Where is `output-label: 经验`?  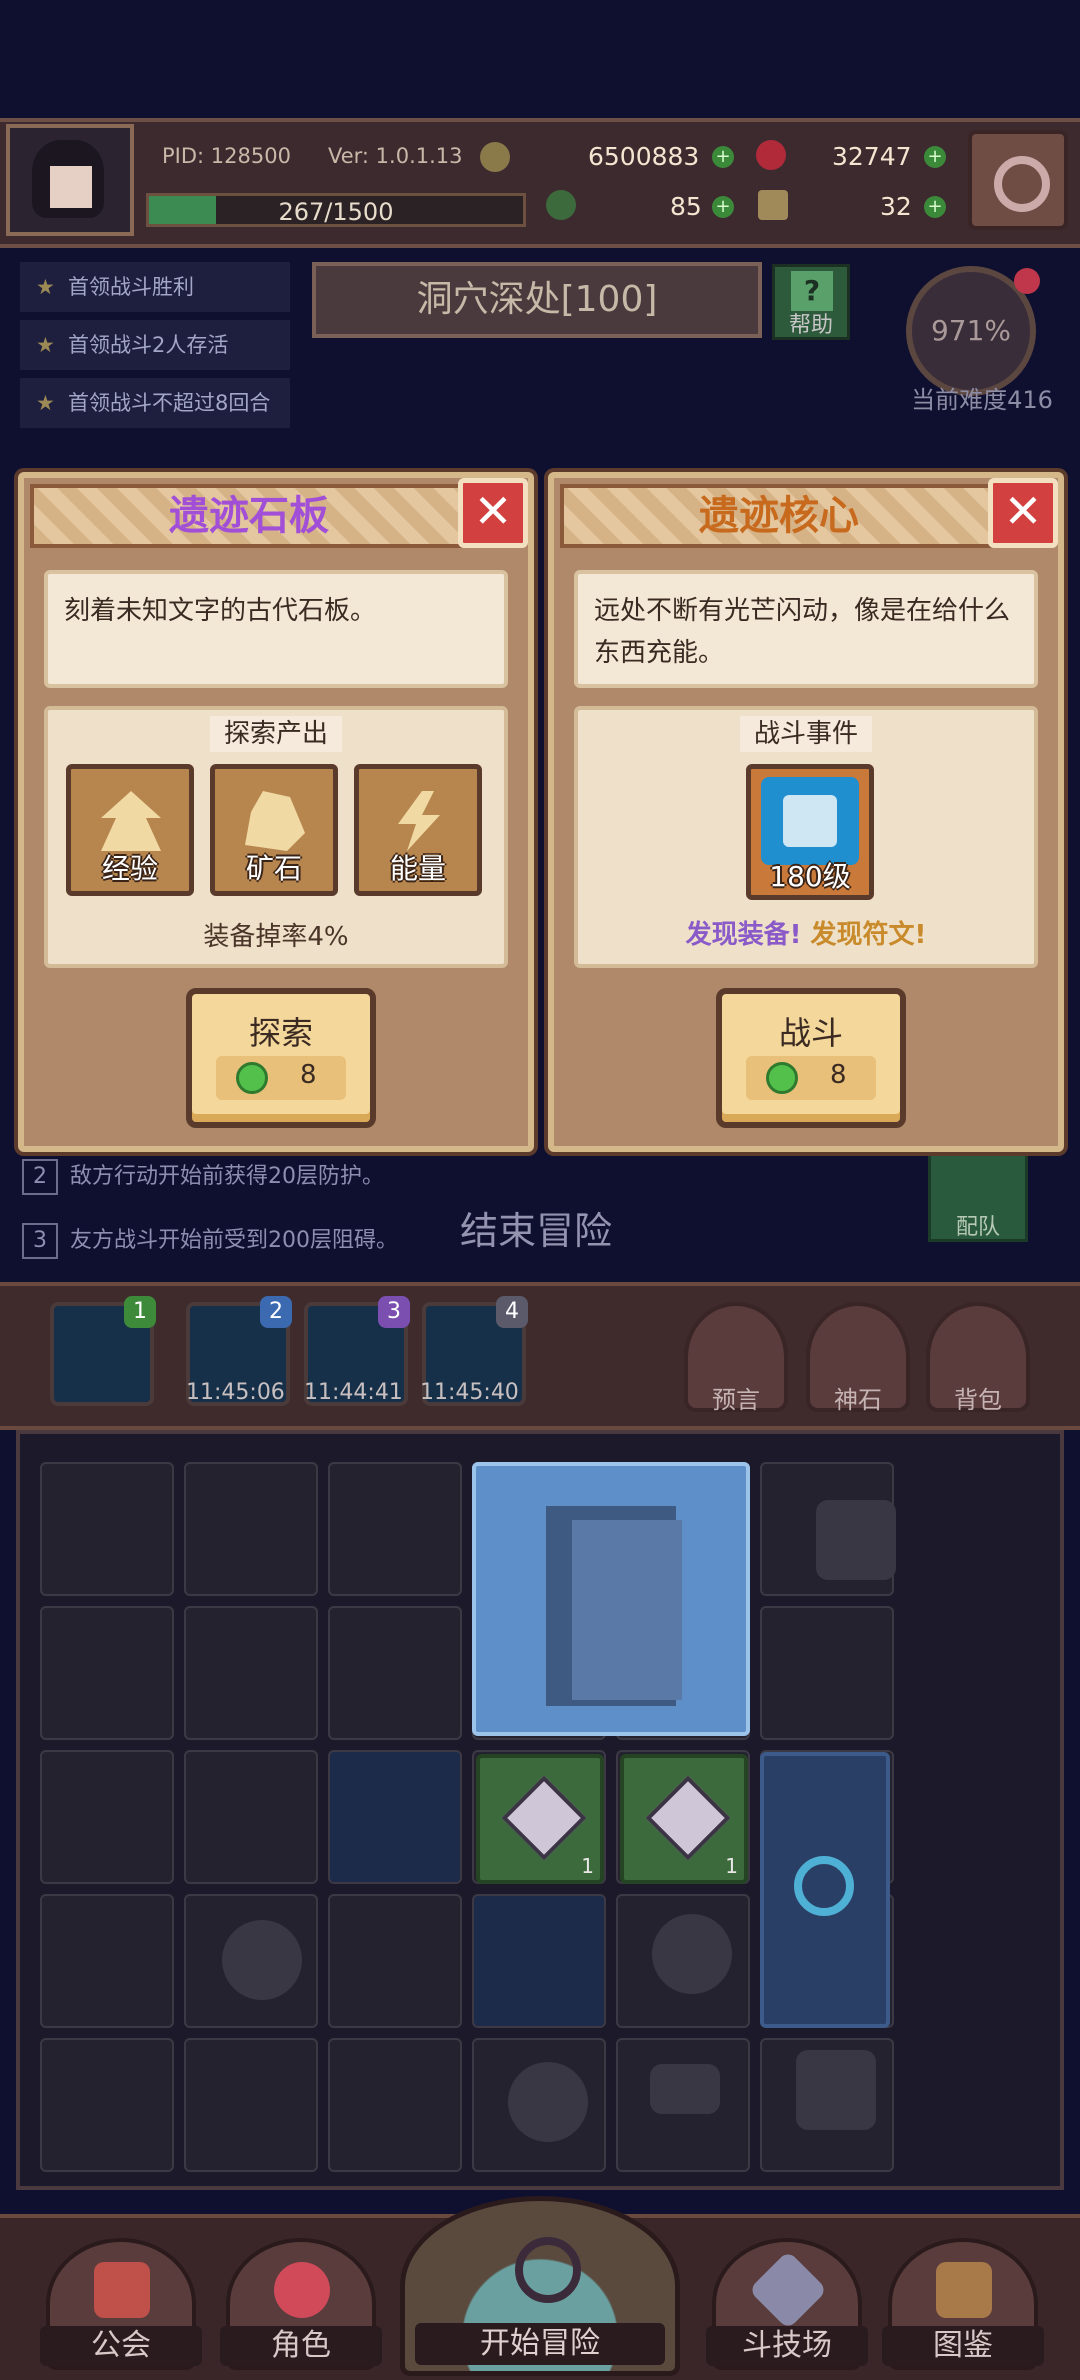 output-label: 经验 is located at coordinates (129, 868).